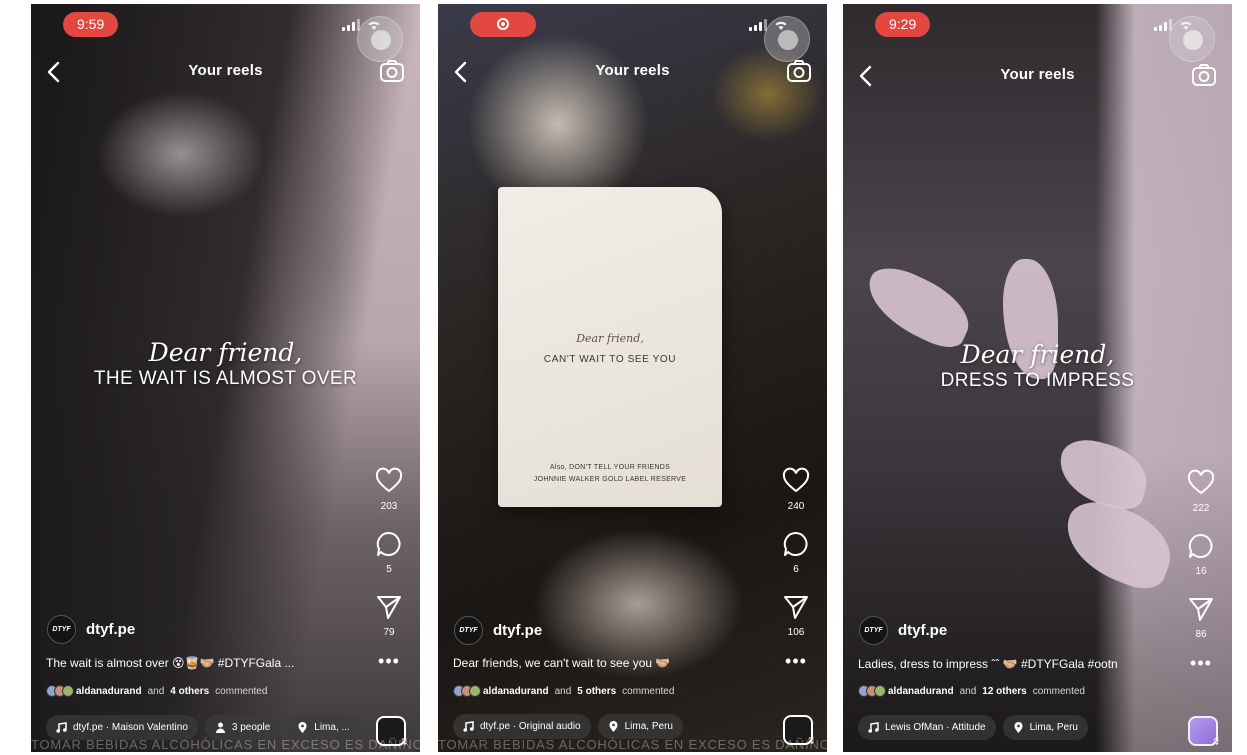 The image size is (1247, 755). I want to click on record-icon, so click(503, 24).